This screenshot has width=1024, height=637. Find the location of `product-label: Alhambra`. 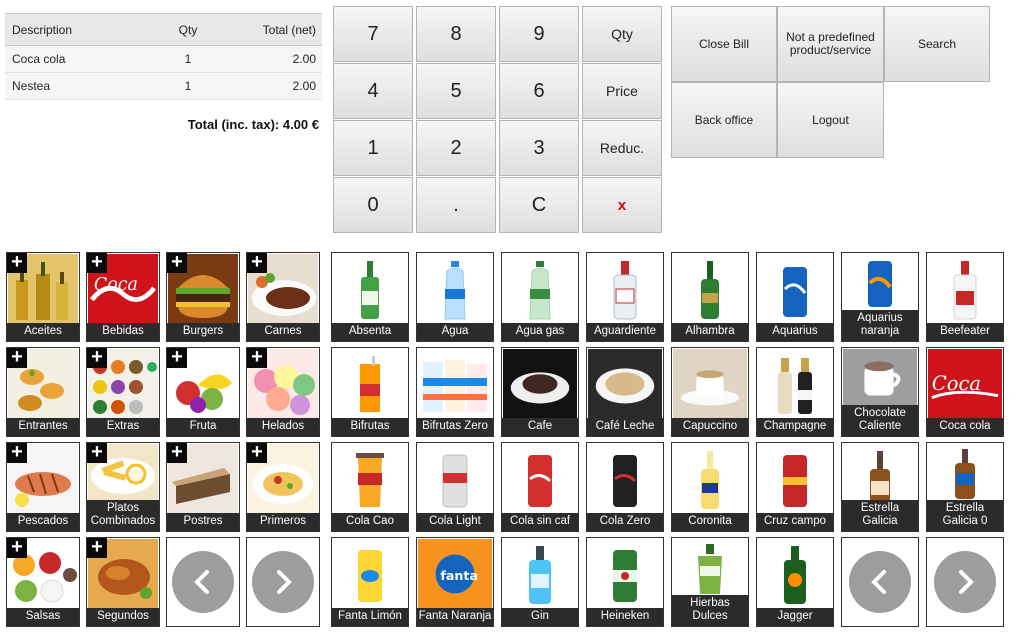

product-label: Alhambra is located at coordinates (710, 332).